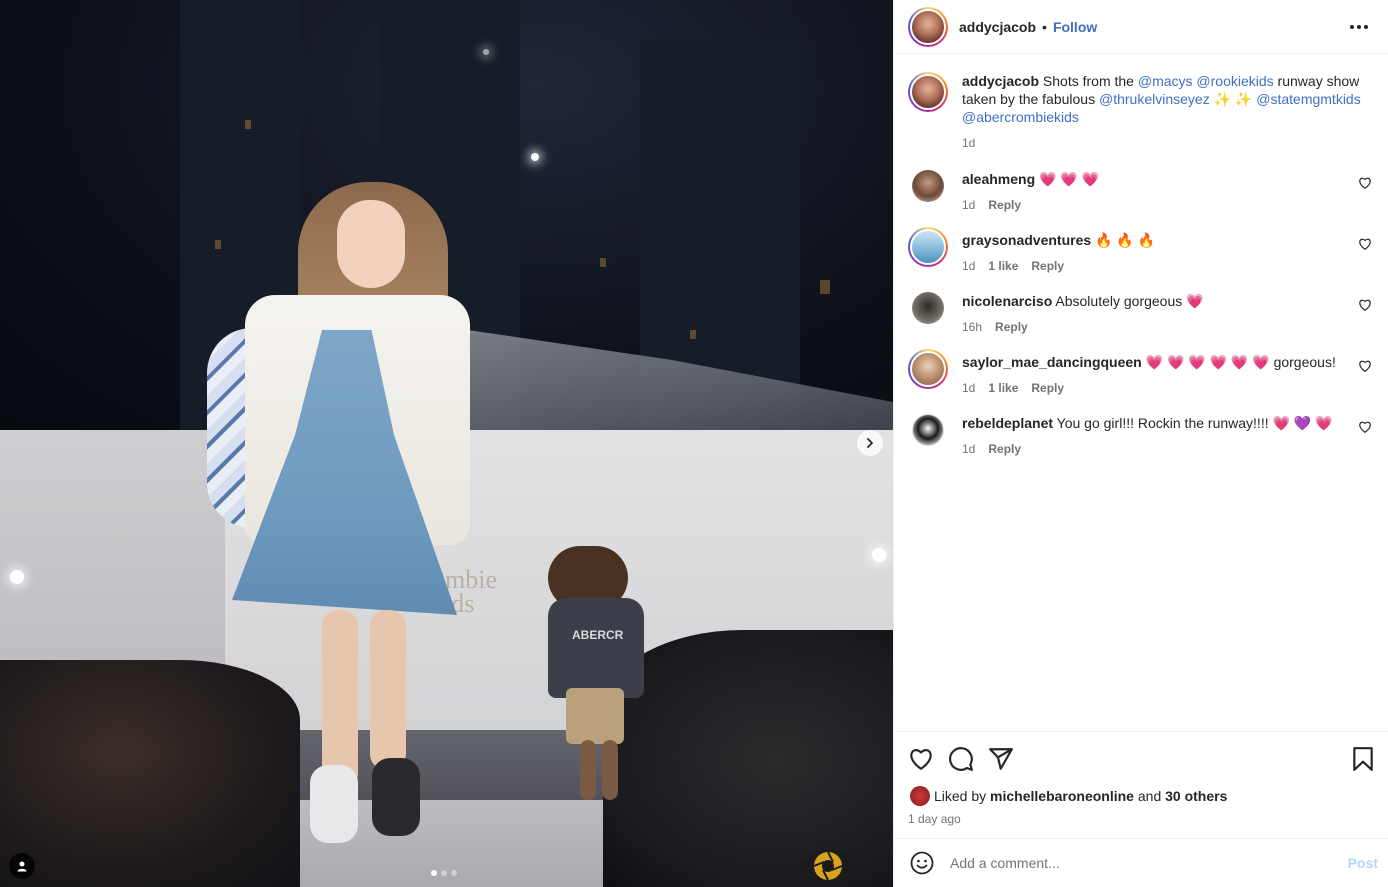 The width and height of the screenshot is (1388, 887). What do you see at coordinates (1363, 759) in the screenshot?
I see `bookmark-icon` at bounding box center [1363, 759].